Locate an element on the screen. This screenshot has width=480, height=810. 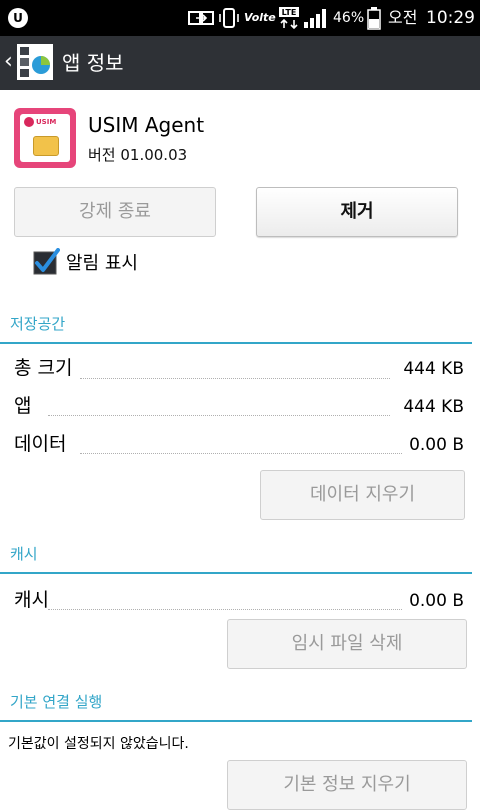
data-size-value: 0.00 B is located at coordinates (436, 445).